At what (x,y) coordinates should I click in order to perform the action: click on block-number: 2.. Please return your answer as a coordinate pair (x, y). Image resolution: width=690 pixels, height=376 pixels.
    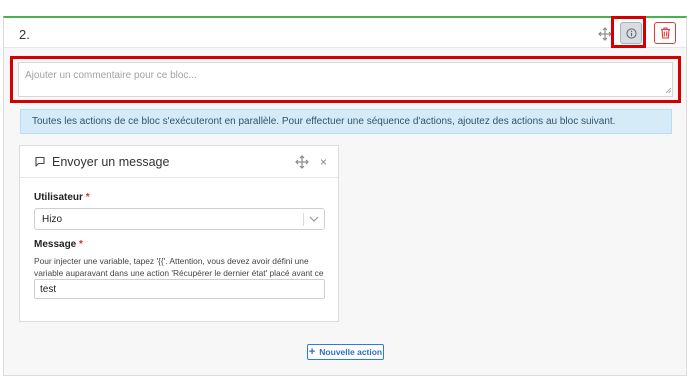
    Looking at the image, I should click on (24, 34).